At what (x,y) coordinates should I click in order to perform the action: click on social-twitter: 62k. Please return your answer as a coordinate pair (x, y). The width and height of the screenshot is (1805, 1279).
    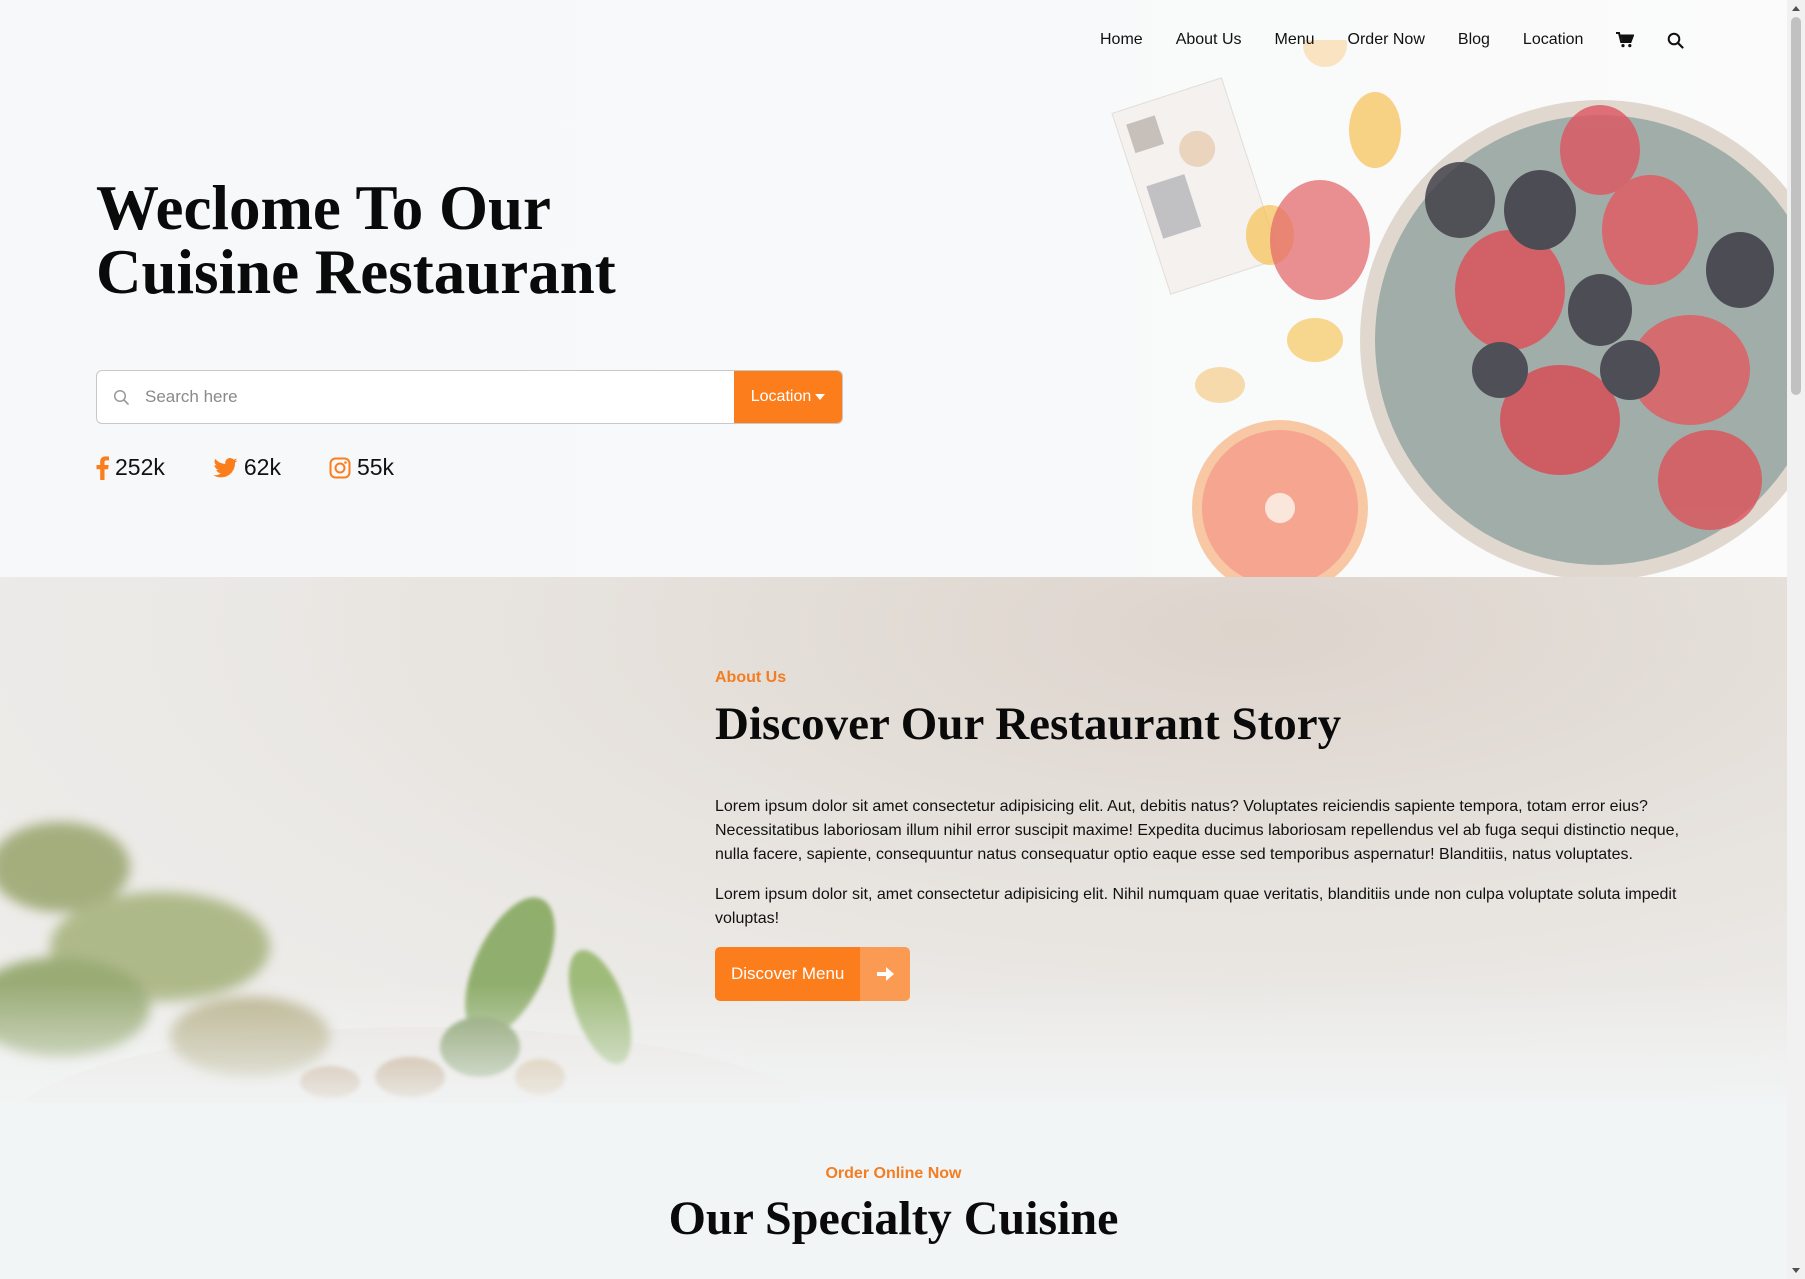
    Looking at the image, I should click on (247, 467).